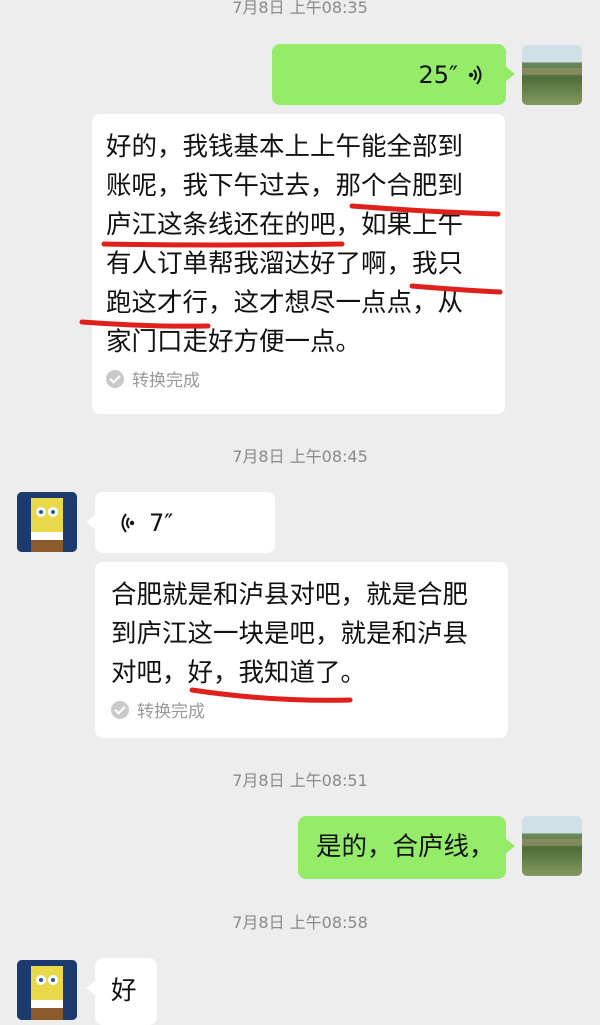 The width and height of the screenshot is (600, 1025). What do you see at coordinates (285, 186) in the screenshot?
I see `transcription-line: 账呢，我下午过去，那个合肥到` at bounding box center [285, 186].